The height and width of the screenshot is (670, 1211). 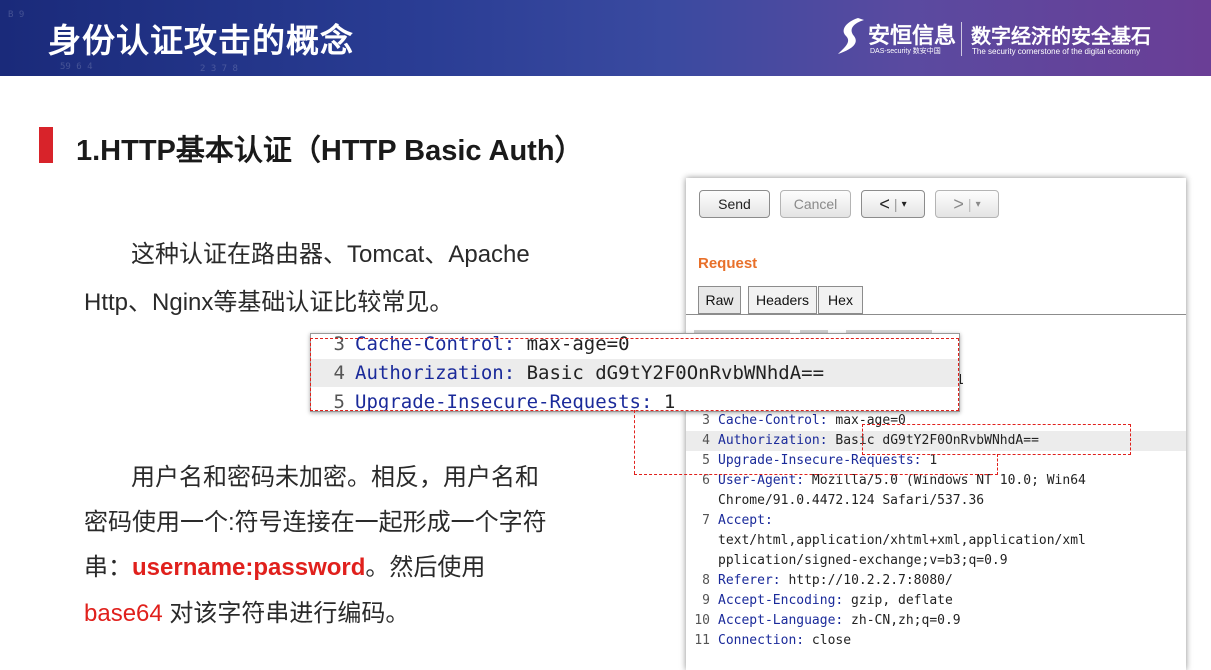 I want to click on paragraph-2-line-4-post: 对该字符串进行编码。, so click(x=286, y=613).